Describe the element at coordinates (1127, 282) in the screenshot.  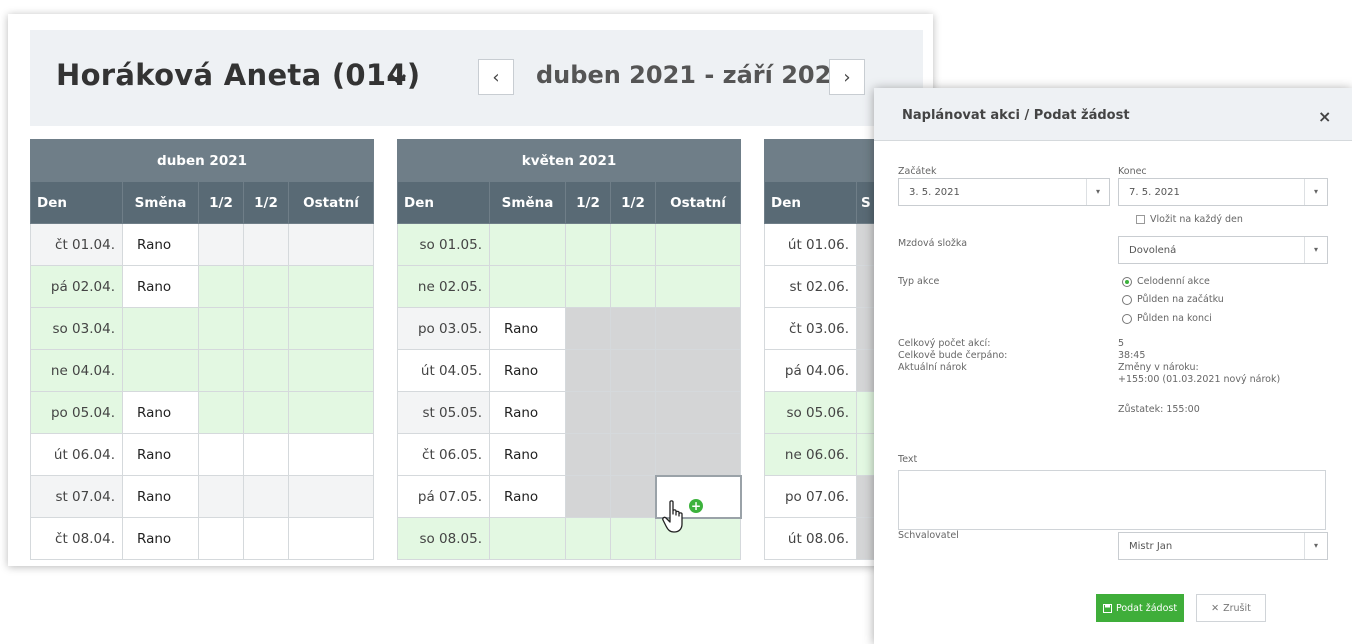
I see `radio-full-day` at that location.